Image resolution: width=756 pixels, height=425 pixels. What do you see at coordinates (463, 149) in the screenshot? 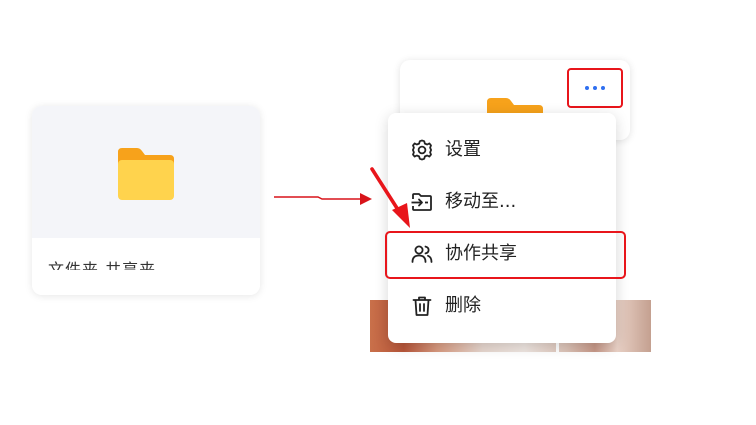
I see `menu-item-label: 设置` at bounding box center [463, 149].